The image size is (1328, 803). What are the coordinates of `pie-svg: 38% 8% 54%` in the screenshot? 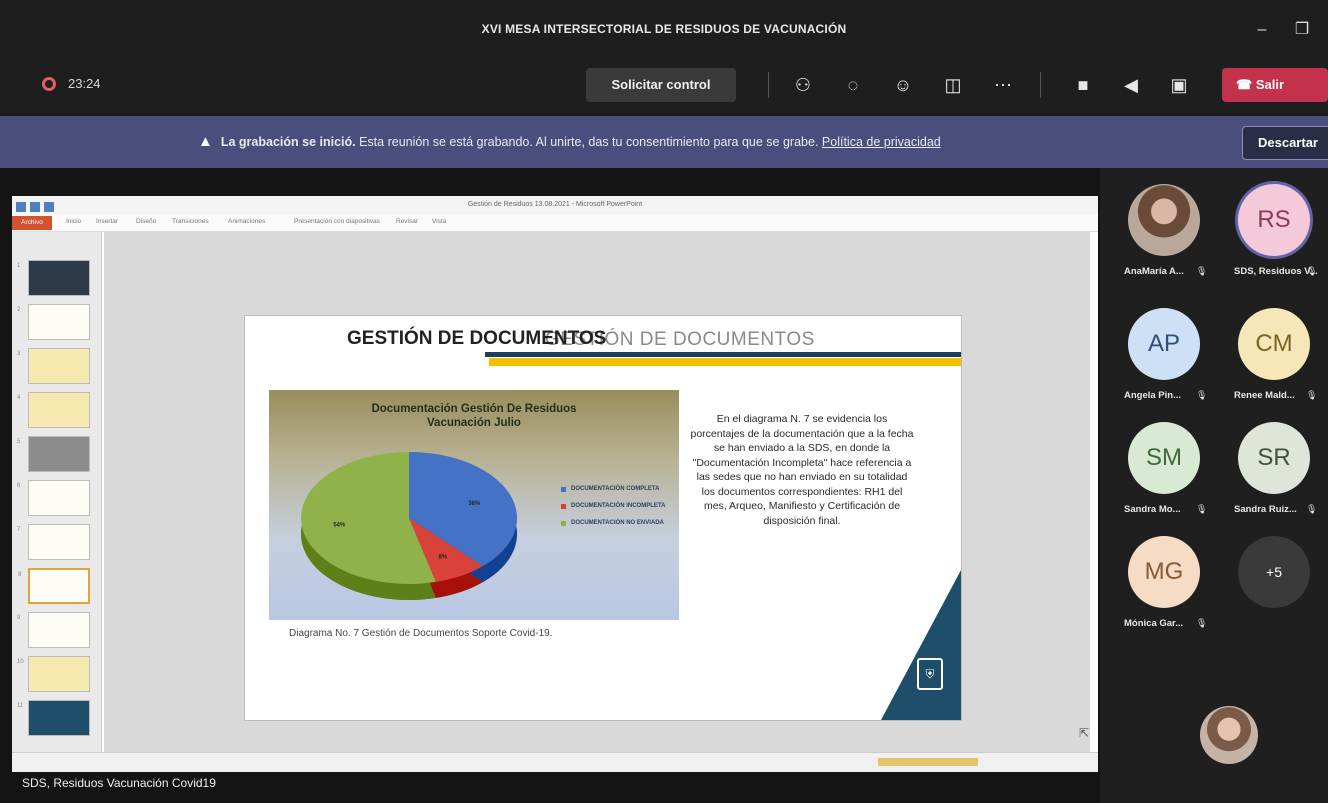 It's located at (408, 526).